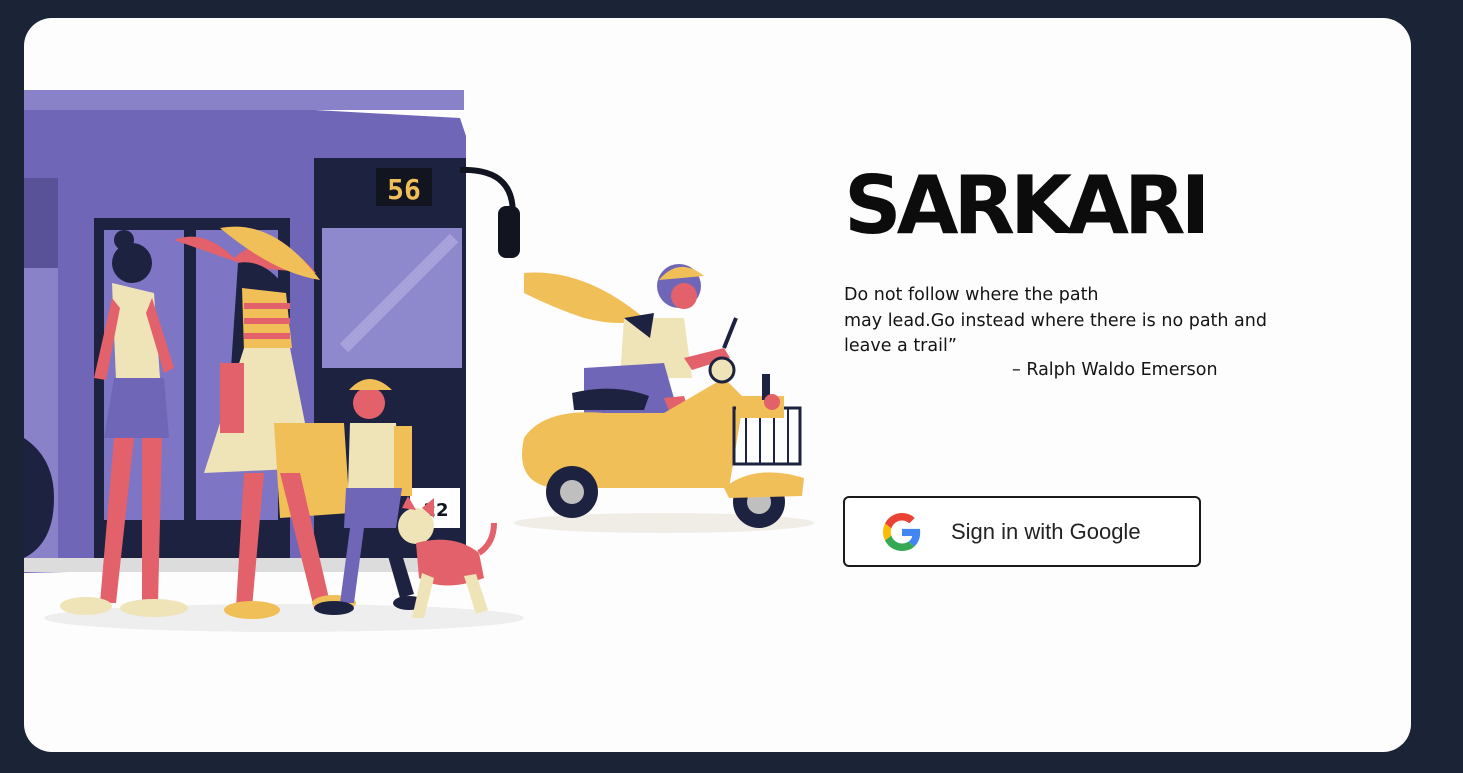 This screenshot has width=1463, height=773. Describe the element at coordinates (1115, 370) in the screenshot. I see `quote-author: – Ralph Waldo Emerson` at that location.